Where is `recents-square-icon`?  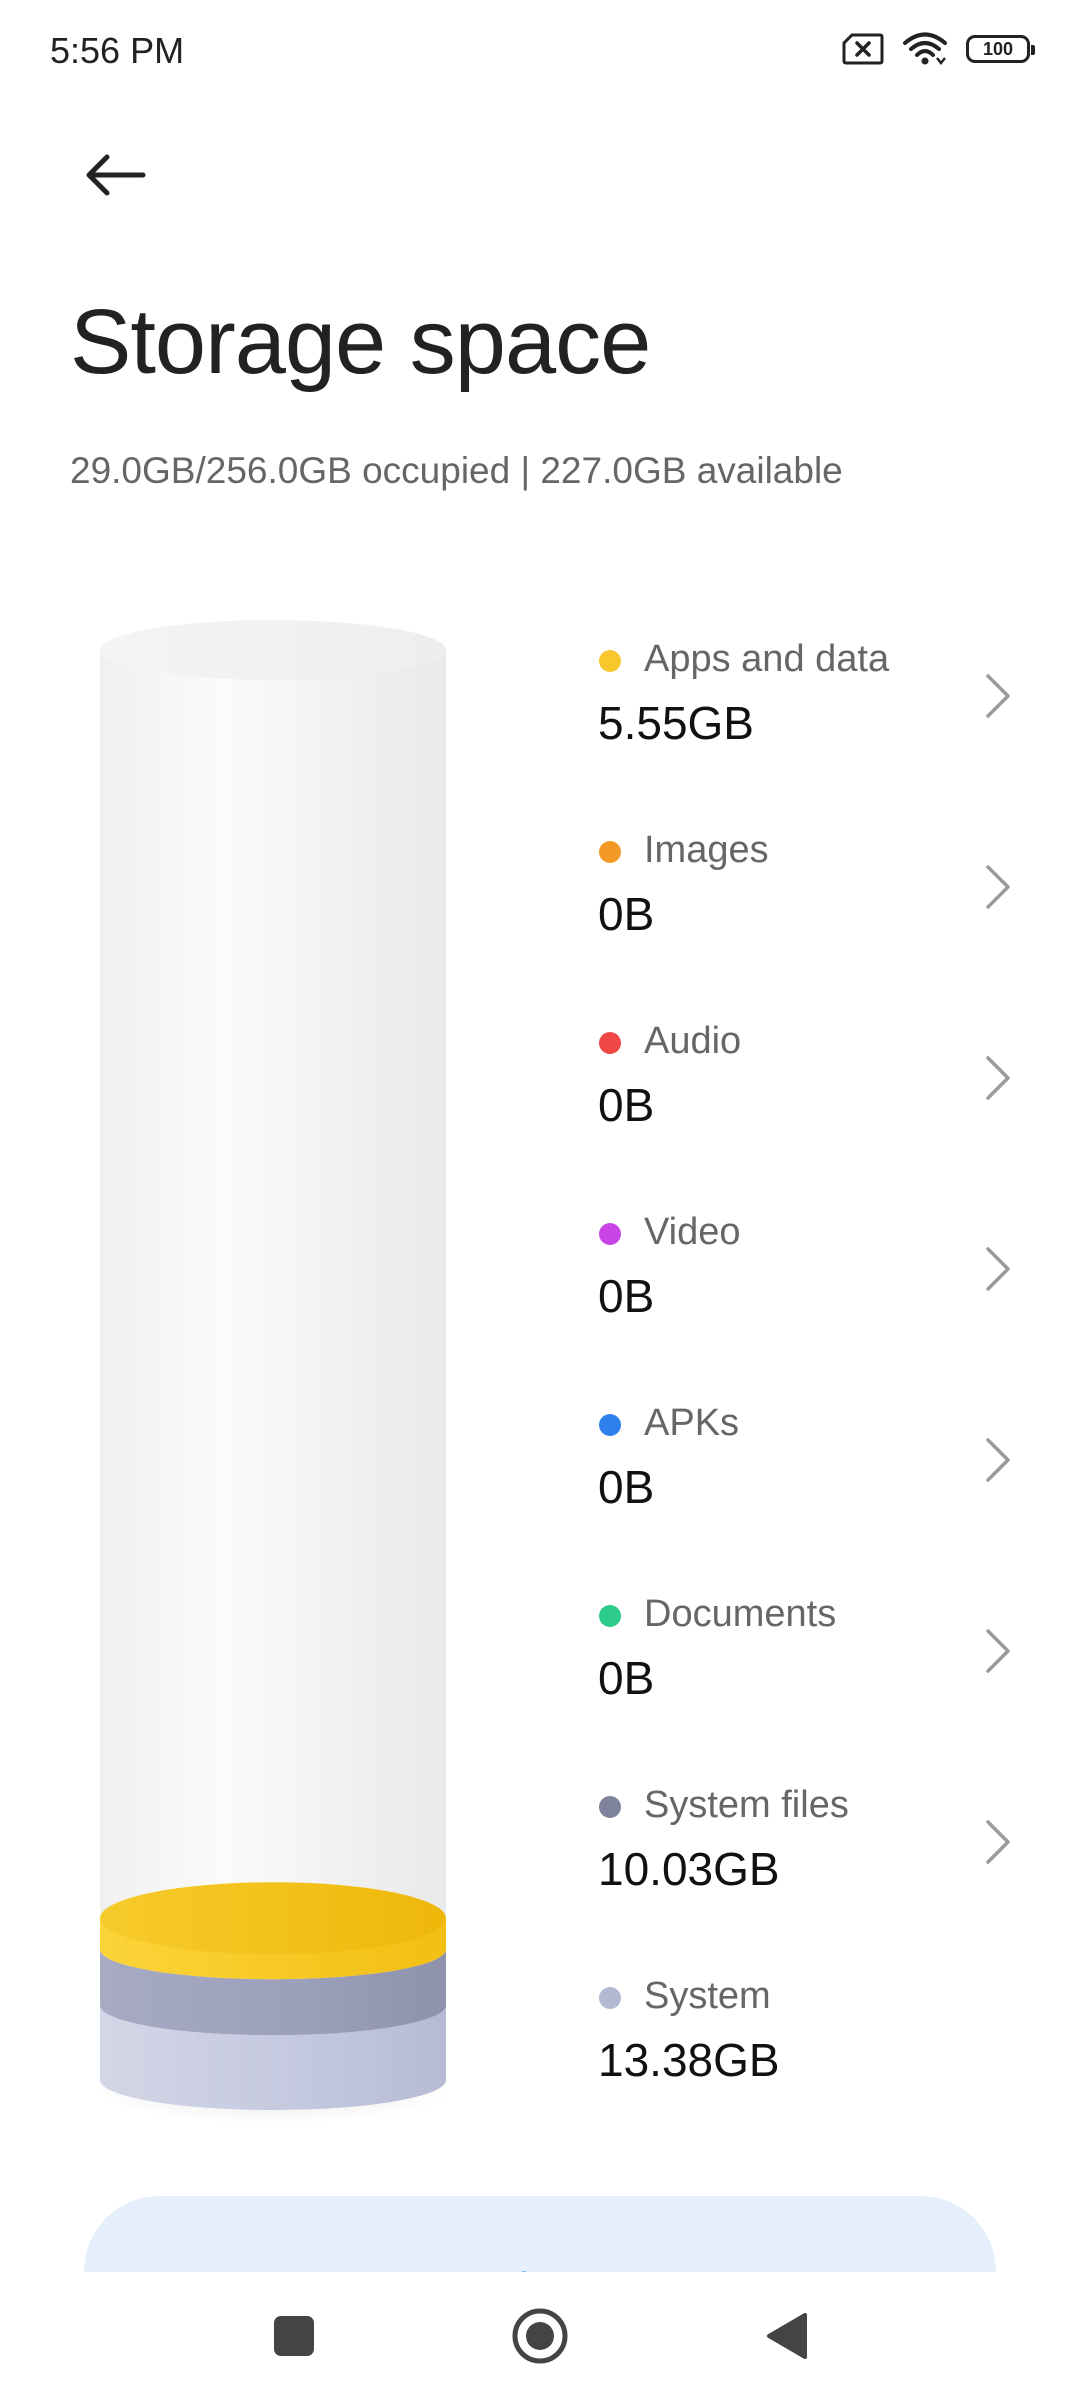
recents-square-icon is located at coordinates (294, 2336).